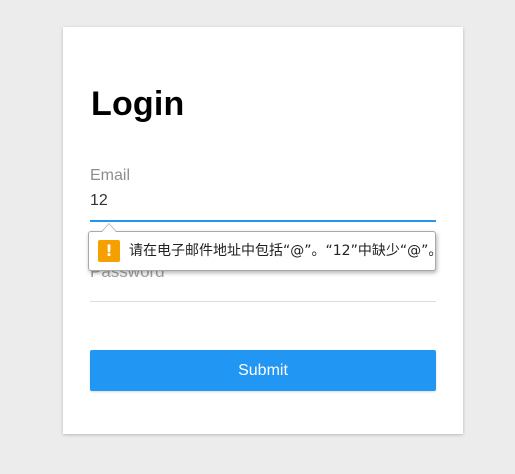 Image resolution: width=515 pixels, height=474 pixels. Describe the element at coordinates (138, 104) in the screenshot. I see `page-title: Login` at that location.